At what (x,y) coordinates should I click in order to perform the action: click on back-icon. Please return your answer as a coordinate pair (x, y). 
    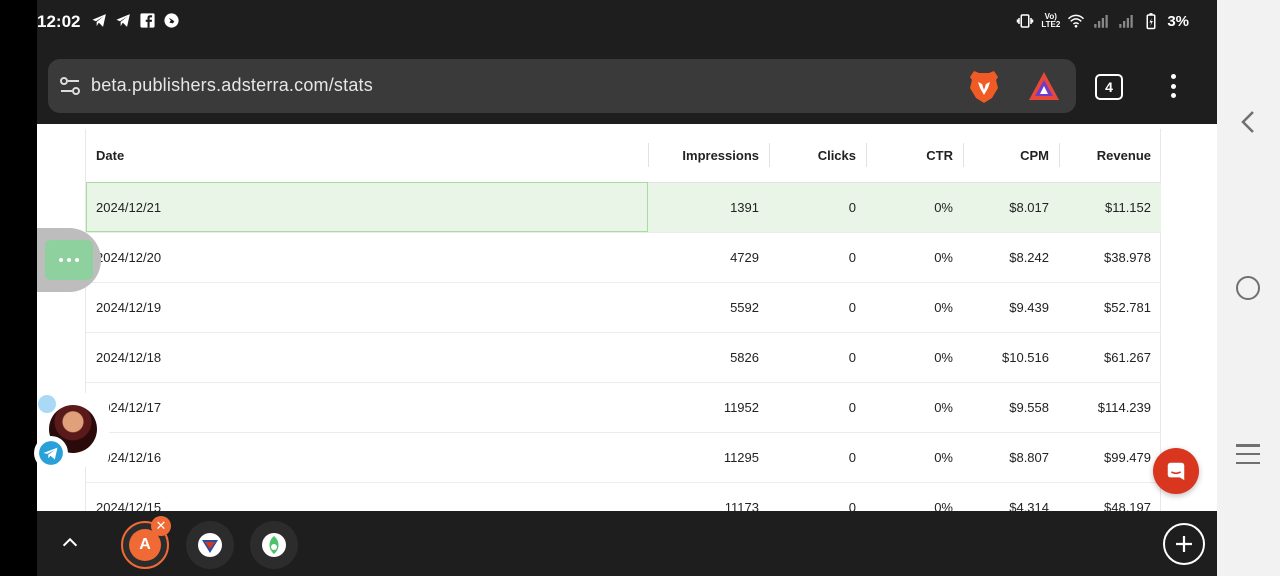
    Looking at the image, I should click on (1248, 122).